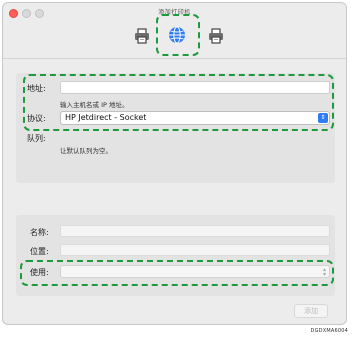  I want to click on name-label: 名称:, so click(39, 232).